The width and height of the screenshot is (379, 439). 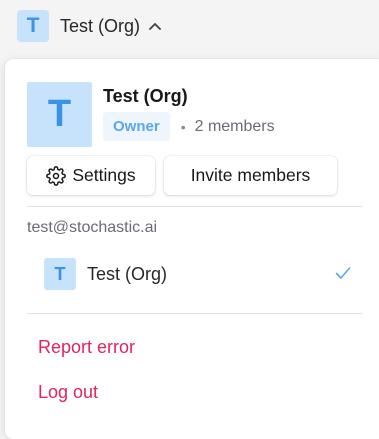 I want to click on org-switcher: T Test (Org), so click(x=89, y=26).